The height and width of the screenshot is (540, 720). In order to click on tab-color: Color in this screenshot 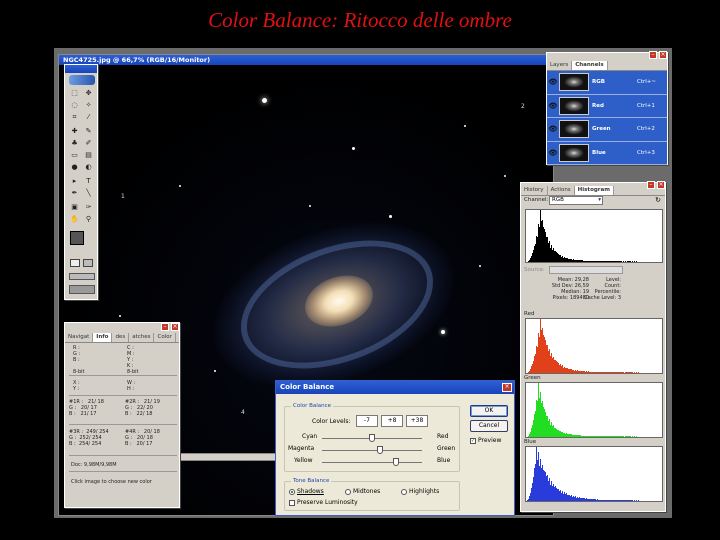, I will do `click(165, 337)`.